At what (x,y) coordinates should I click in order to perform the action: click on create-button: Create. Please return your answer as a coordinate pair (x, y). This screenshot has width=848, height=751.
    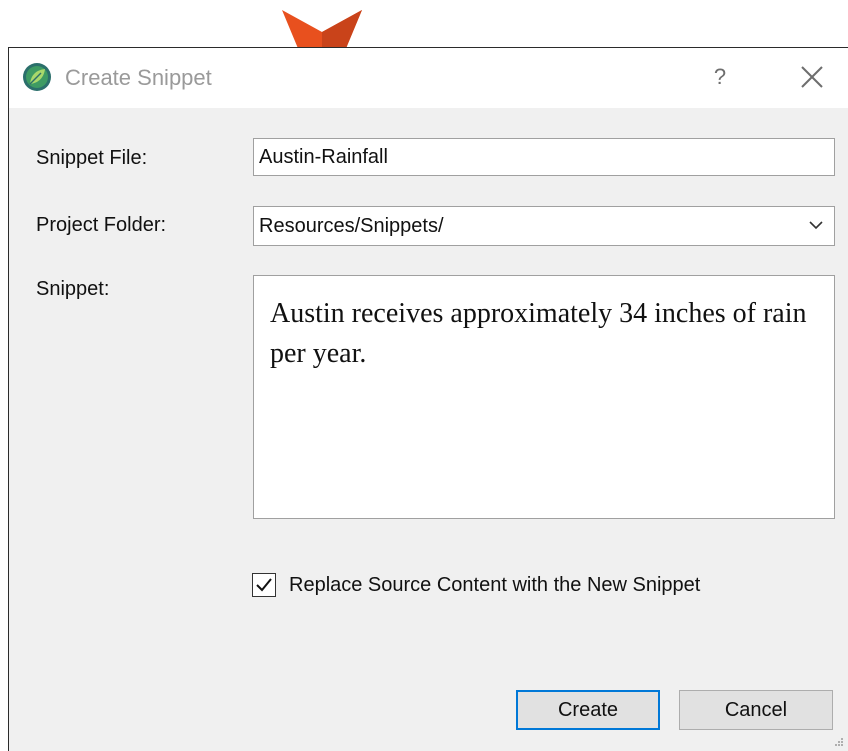
    Looking at the image, I should click on (588, 710).